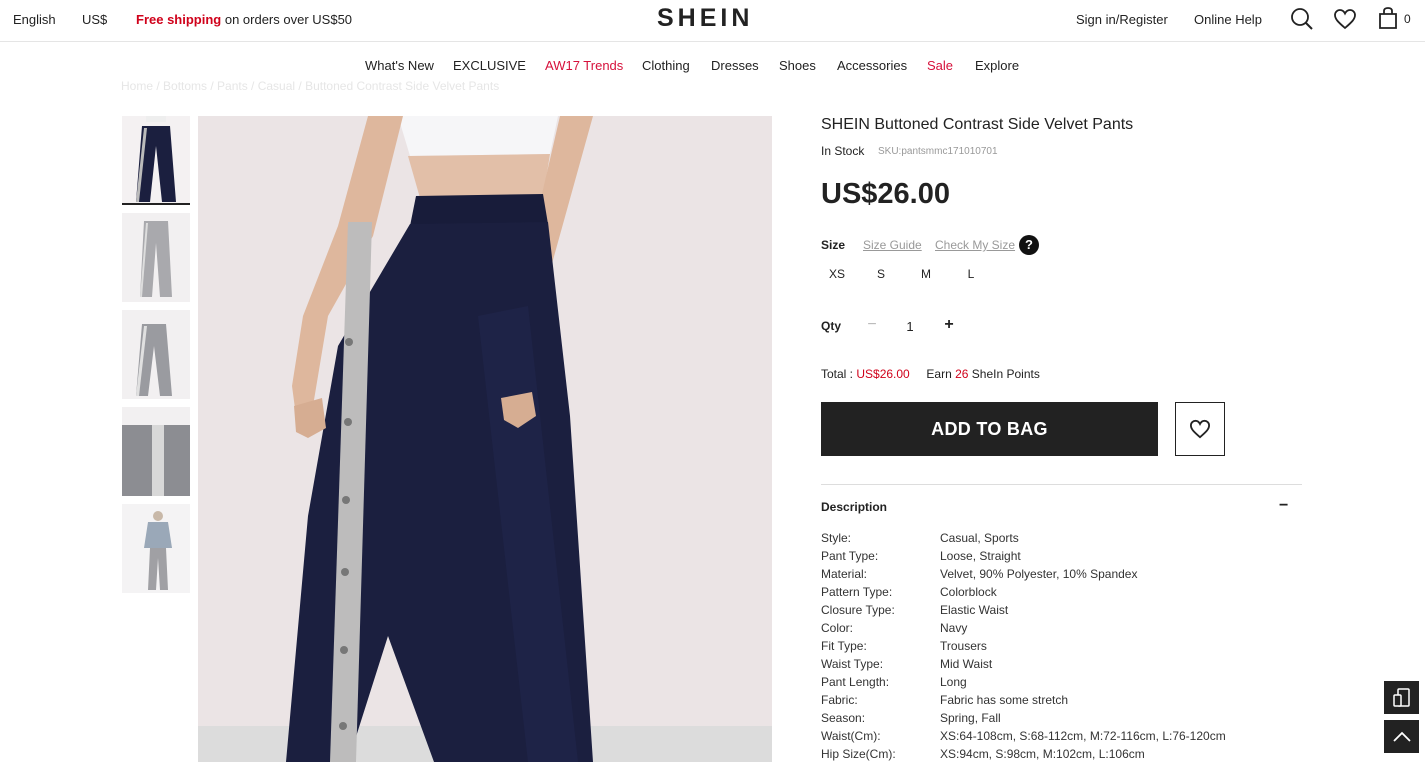 The width and height of the screenshot is (1425, 762). I want to click on attribute-key: Color:, so click(837, 628).